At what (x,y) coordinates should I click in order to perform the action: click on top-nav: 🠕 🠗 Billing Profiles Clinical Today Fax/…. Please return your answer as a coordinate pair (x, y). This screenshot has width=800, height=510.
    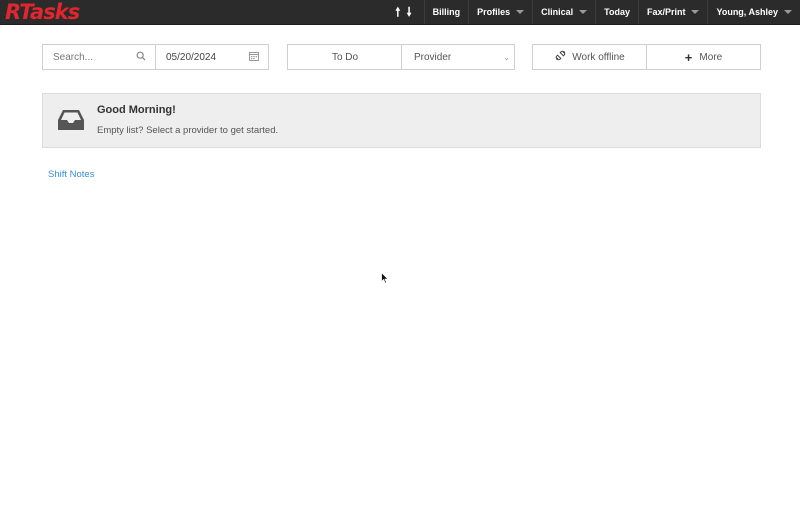
    Looking at the image, I should click on (597, 12).